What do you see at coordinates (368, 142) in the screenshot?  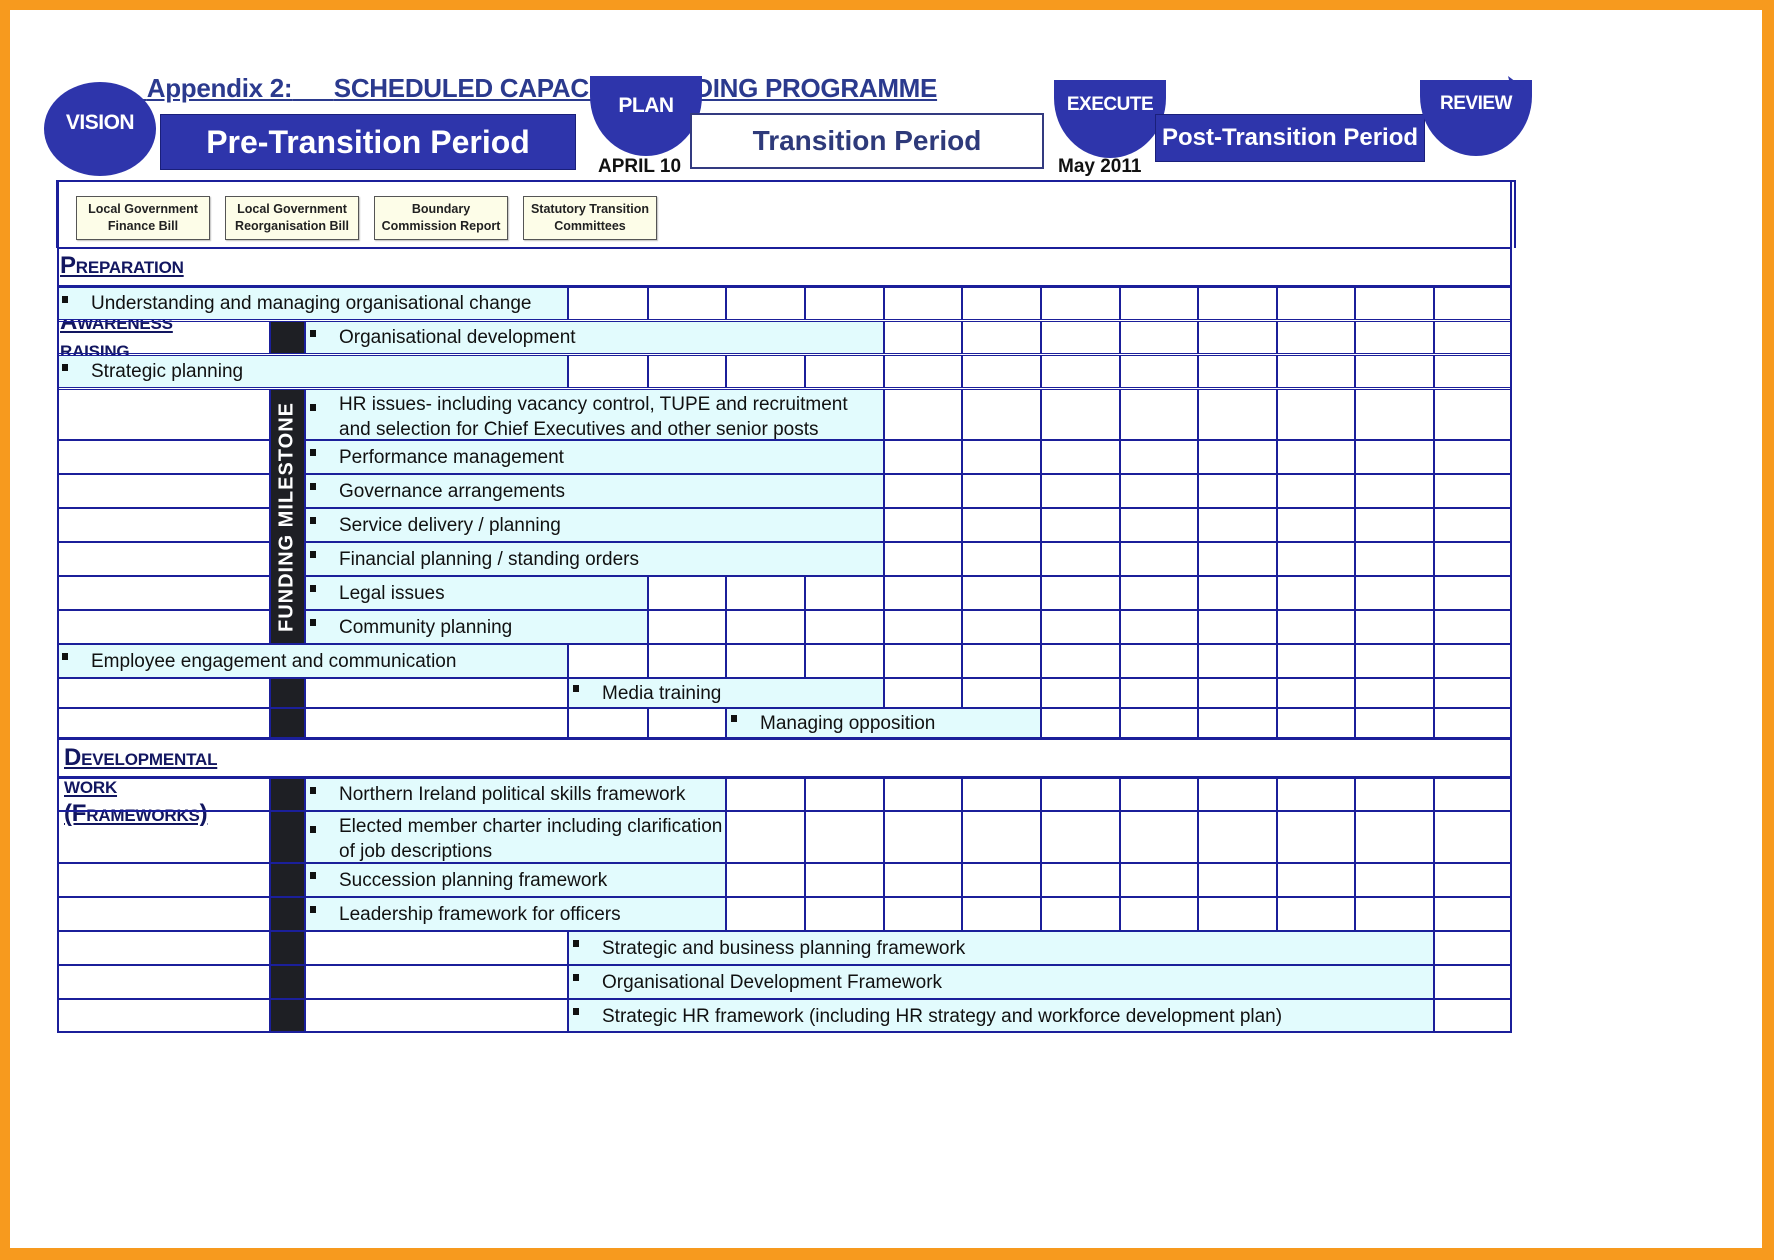 I see `pre-transition-period-bar: Pre-Transition Period` at bounding box center [368, 142].